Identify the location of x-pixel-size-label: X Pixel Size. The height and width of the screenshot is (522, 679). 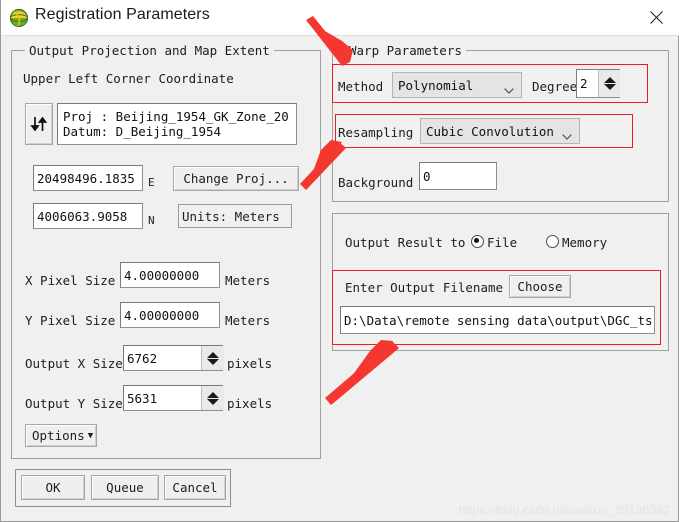
(70, 280).